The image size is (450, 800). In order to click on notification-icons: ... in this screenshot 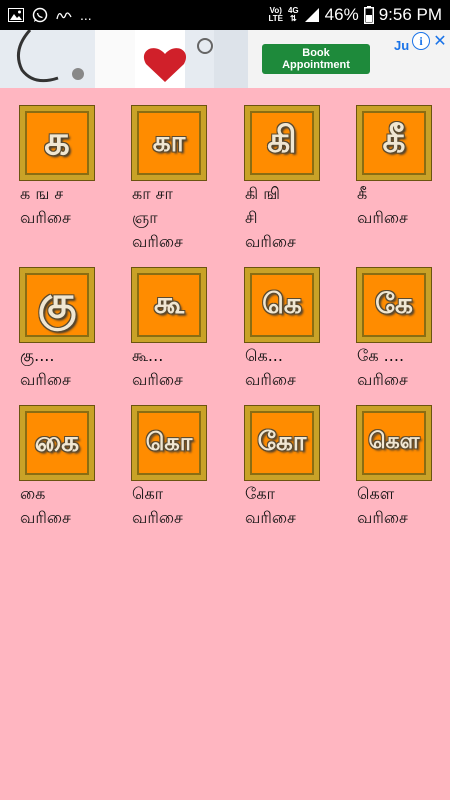, I will do `click(50, 15)`.